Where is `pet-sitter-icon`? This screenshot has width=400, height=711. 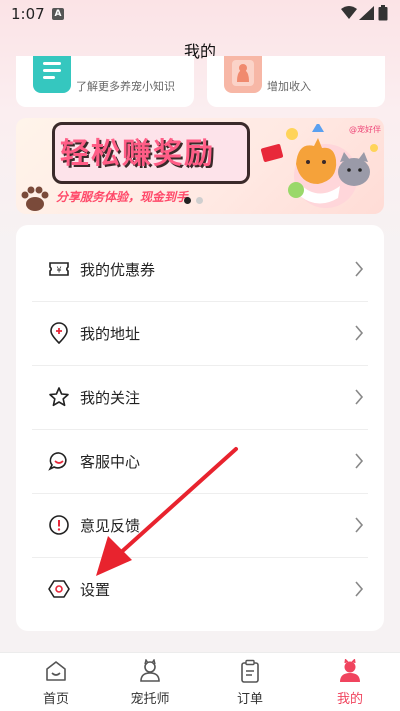
pet-sitter-icon is located at coordinates (150, 670).